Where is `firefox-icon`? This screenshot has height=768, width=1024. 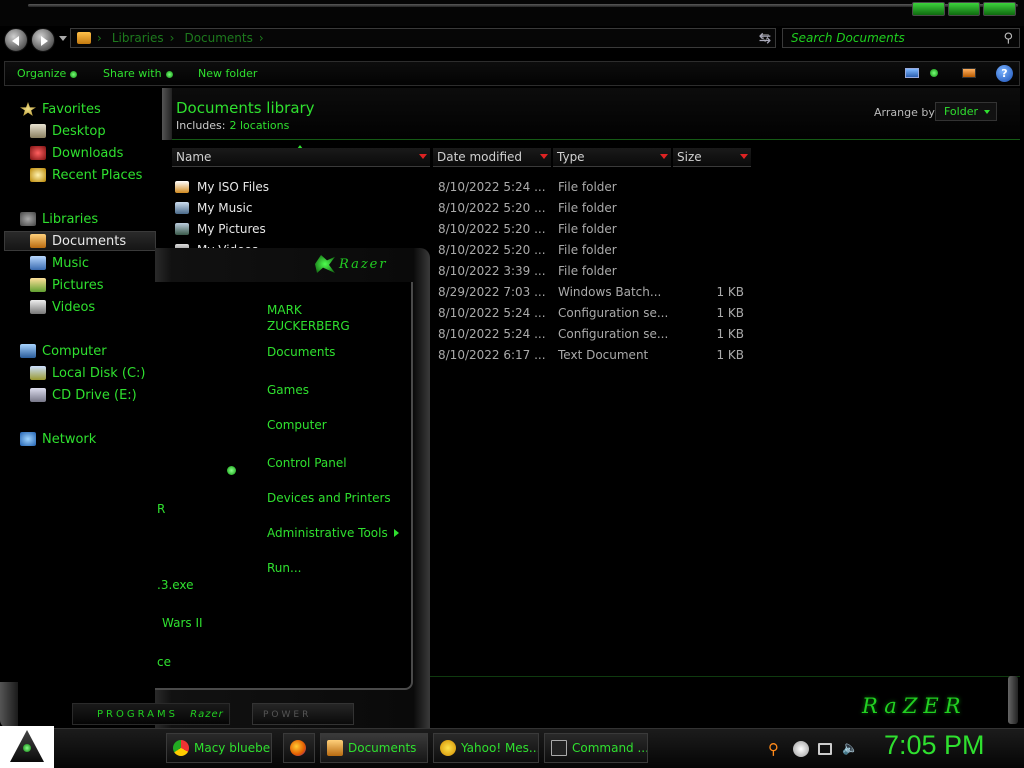
firefox-icon is located at coordinates (298, 748).